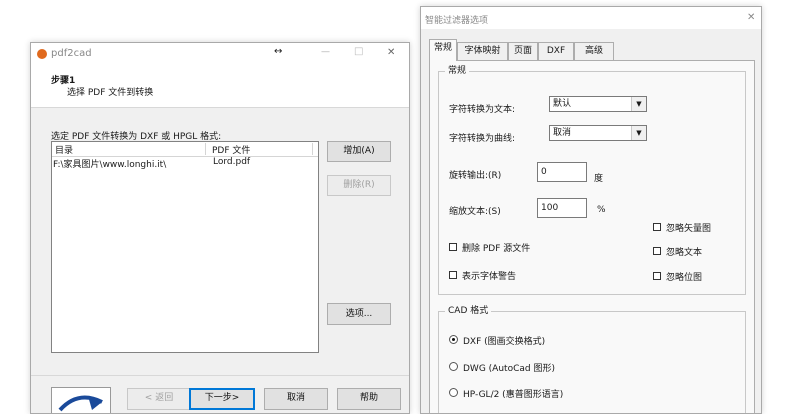 The image size is (803, 414). Describe the element at coordinates (453, 366) in the screenshot. I see `cad-dwg-radio` at that location.